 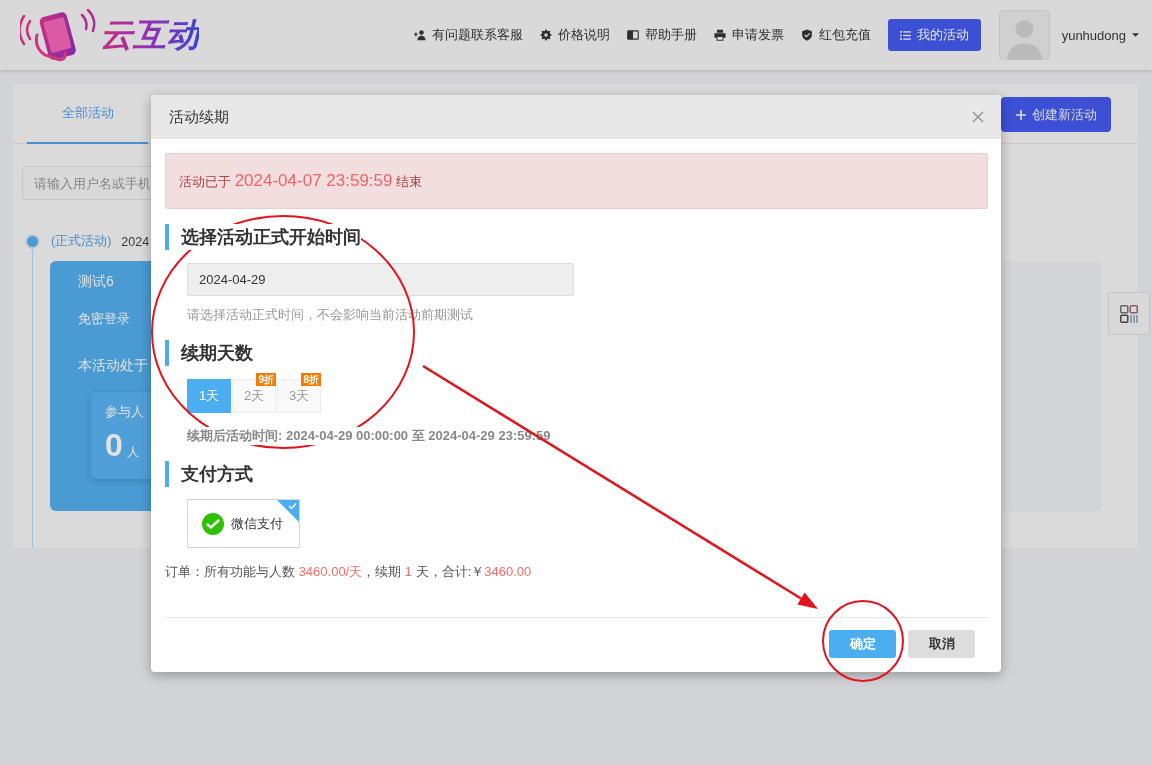 I want to click on activity-date: 2024, so click(x=135, y=241).